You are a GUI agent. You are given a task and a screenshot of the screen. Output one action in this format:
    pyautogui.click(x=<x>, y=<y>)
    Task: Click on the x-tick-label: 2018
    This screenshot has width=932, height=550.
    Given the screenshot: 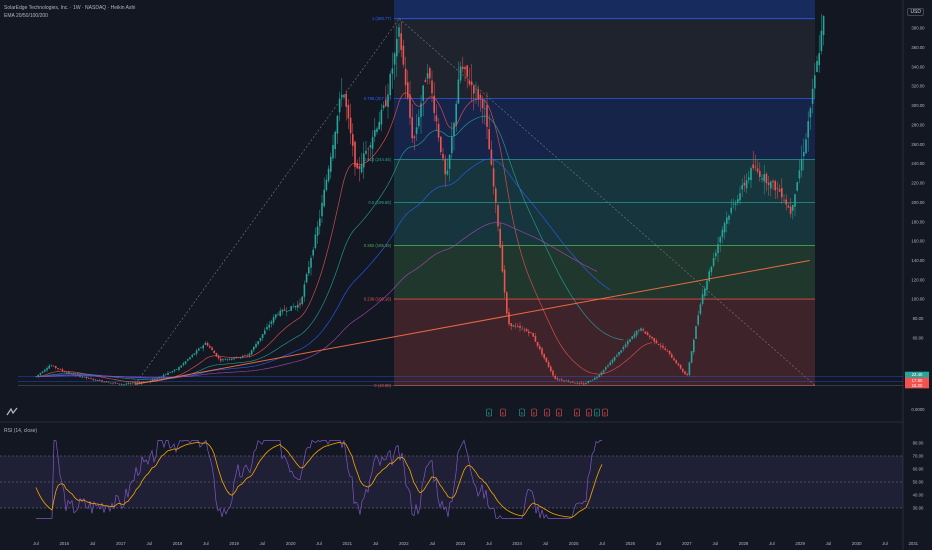 What is the action you would take?
    pyautogui.click(x=178, y=543)
    